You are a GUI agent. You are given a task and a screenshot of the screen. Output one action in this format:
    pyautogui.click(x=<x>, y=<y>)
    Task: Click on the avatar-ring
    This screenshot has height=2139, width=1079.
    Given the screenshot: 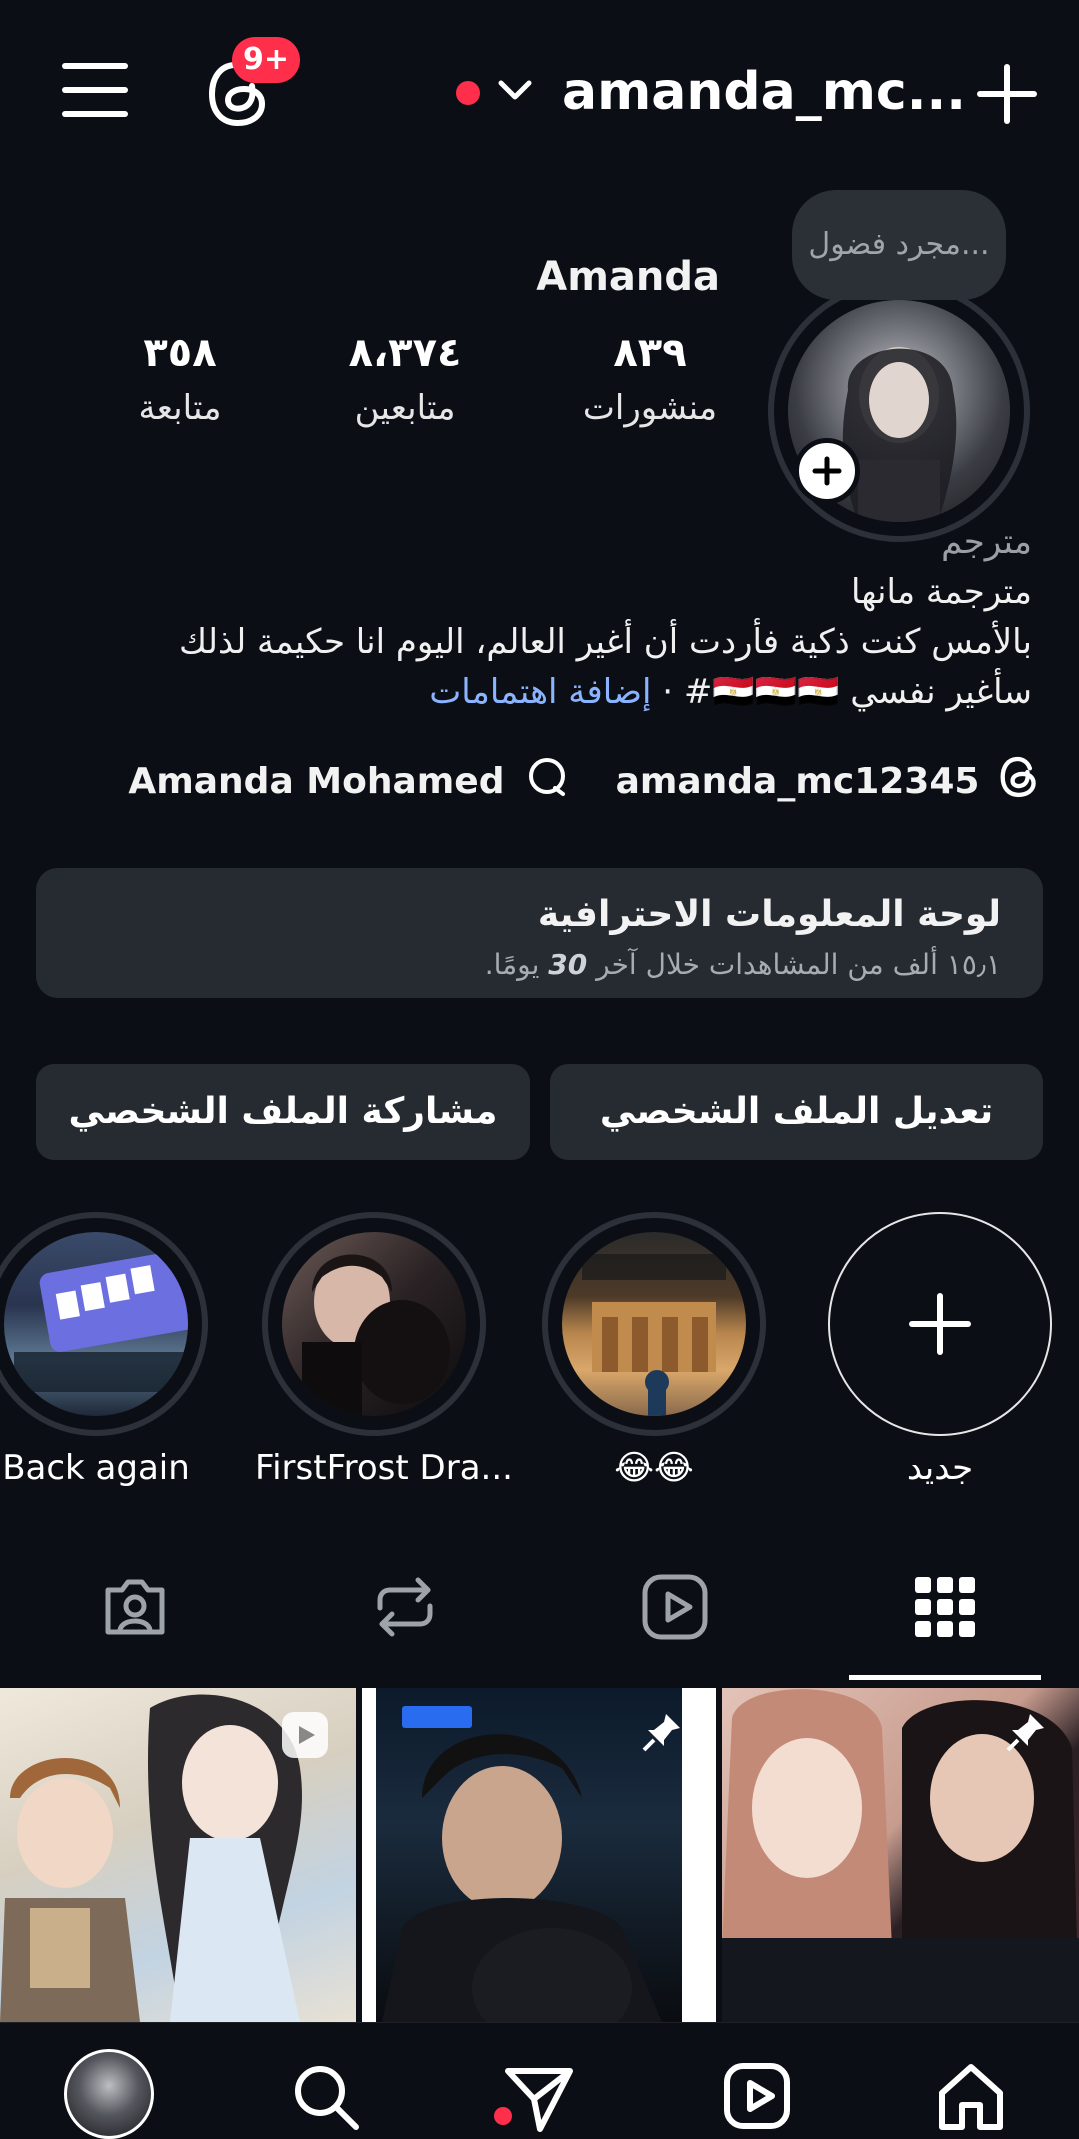 What is the action you would take?
    pyautogui.click(x=899, y=411)
    